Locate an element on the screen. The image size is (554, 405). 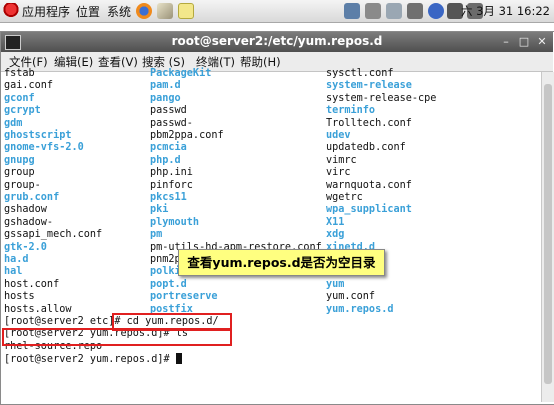
file-entry: wgetrc is located at coordinates (344, 197).